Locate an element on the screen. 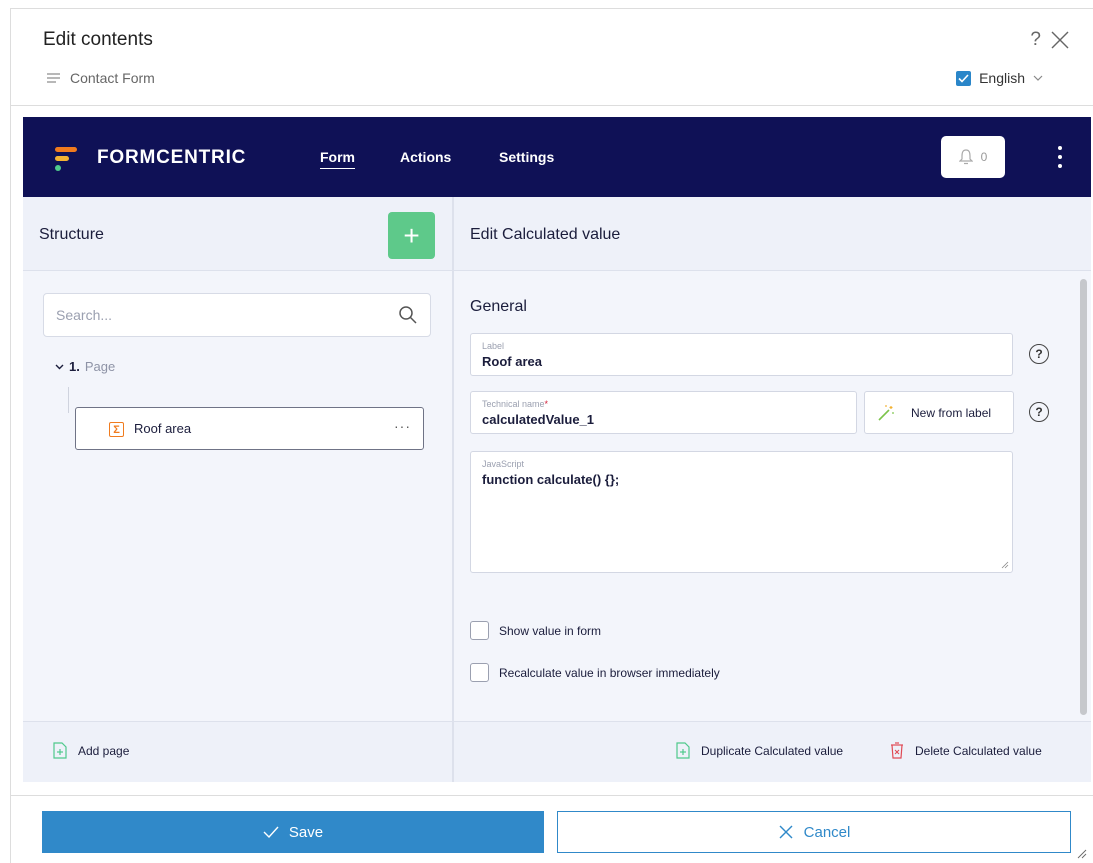 The height and width of the screenshot is (863, 1093). help-button: ? is located at coordinates (1035, 40).